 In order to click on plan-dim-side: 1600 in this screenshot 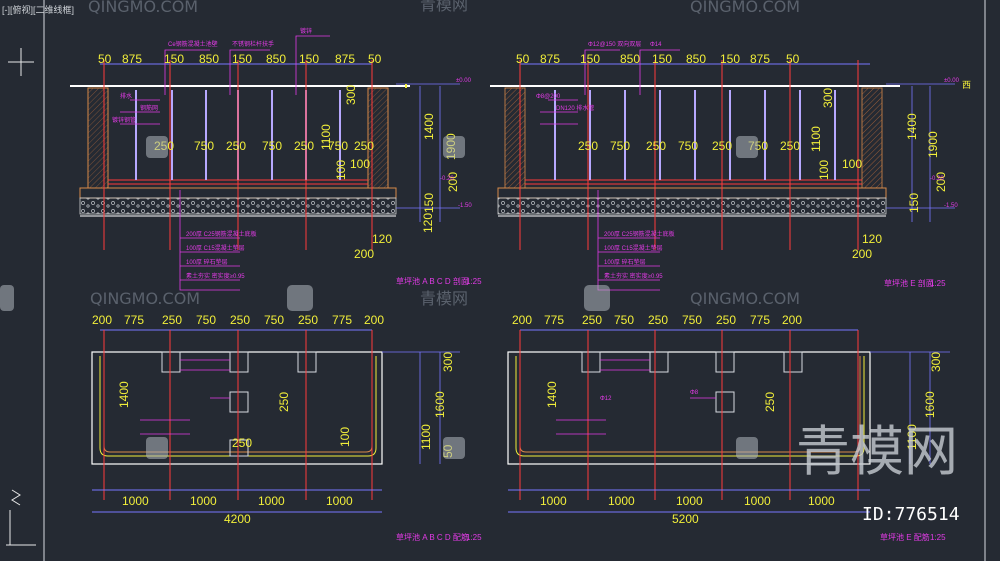, I will do `click(930, 404)`.